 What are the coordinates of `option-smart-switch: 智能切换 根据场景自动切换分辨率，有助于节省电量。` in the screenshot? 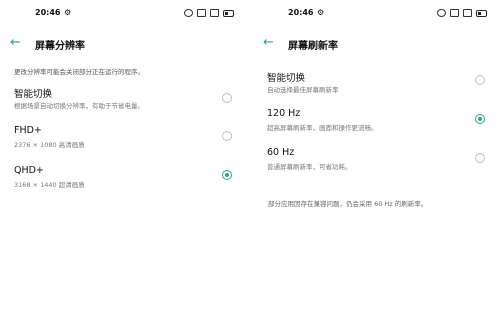 It's located at (123, 102).